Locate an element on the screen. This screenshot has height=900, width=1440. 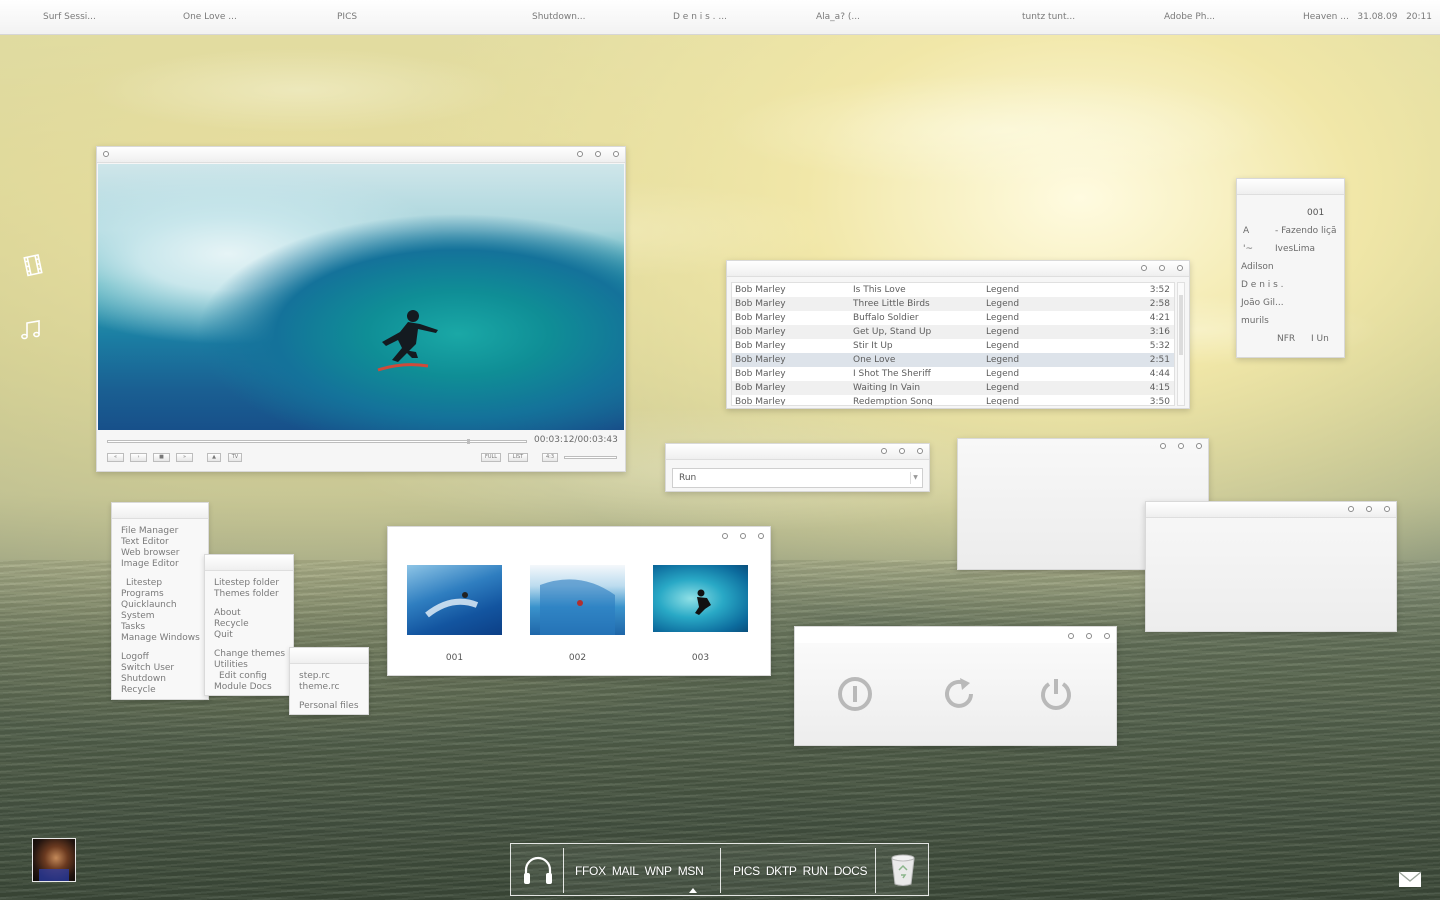
playlist-row: Bob Marley Is This Love Legend 3:52 is located at coordinates (953, 290).